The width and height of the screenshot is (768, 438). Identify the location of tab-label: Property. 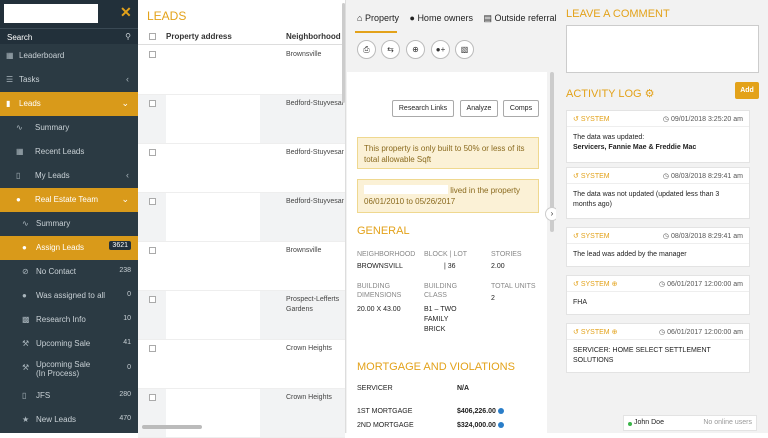
(381, 18).